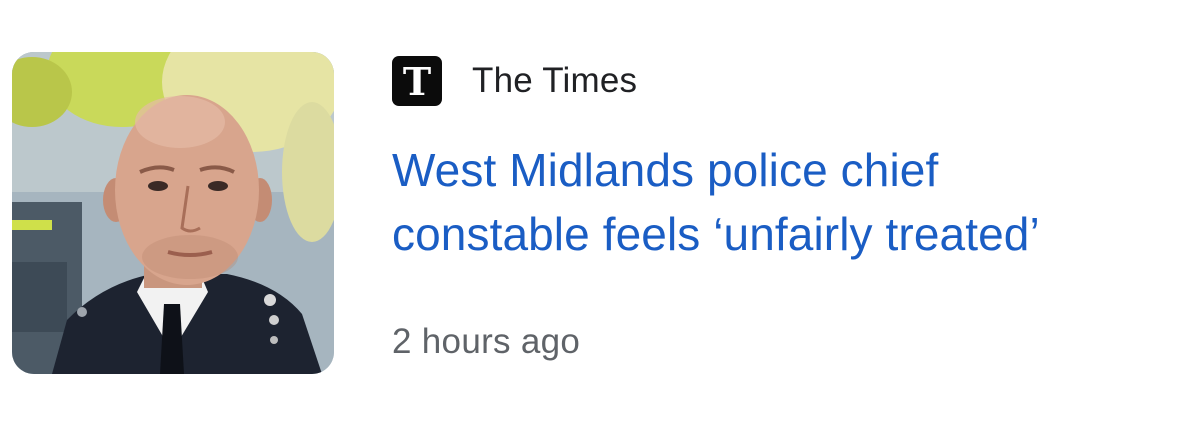  I want to click on source-logo-letter: T, so click(417, 81).